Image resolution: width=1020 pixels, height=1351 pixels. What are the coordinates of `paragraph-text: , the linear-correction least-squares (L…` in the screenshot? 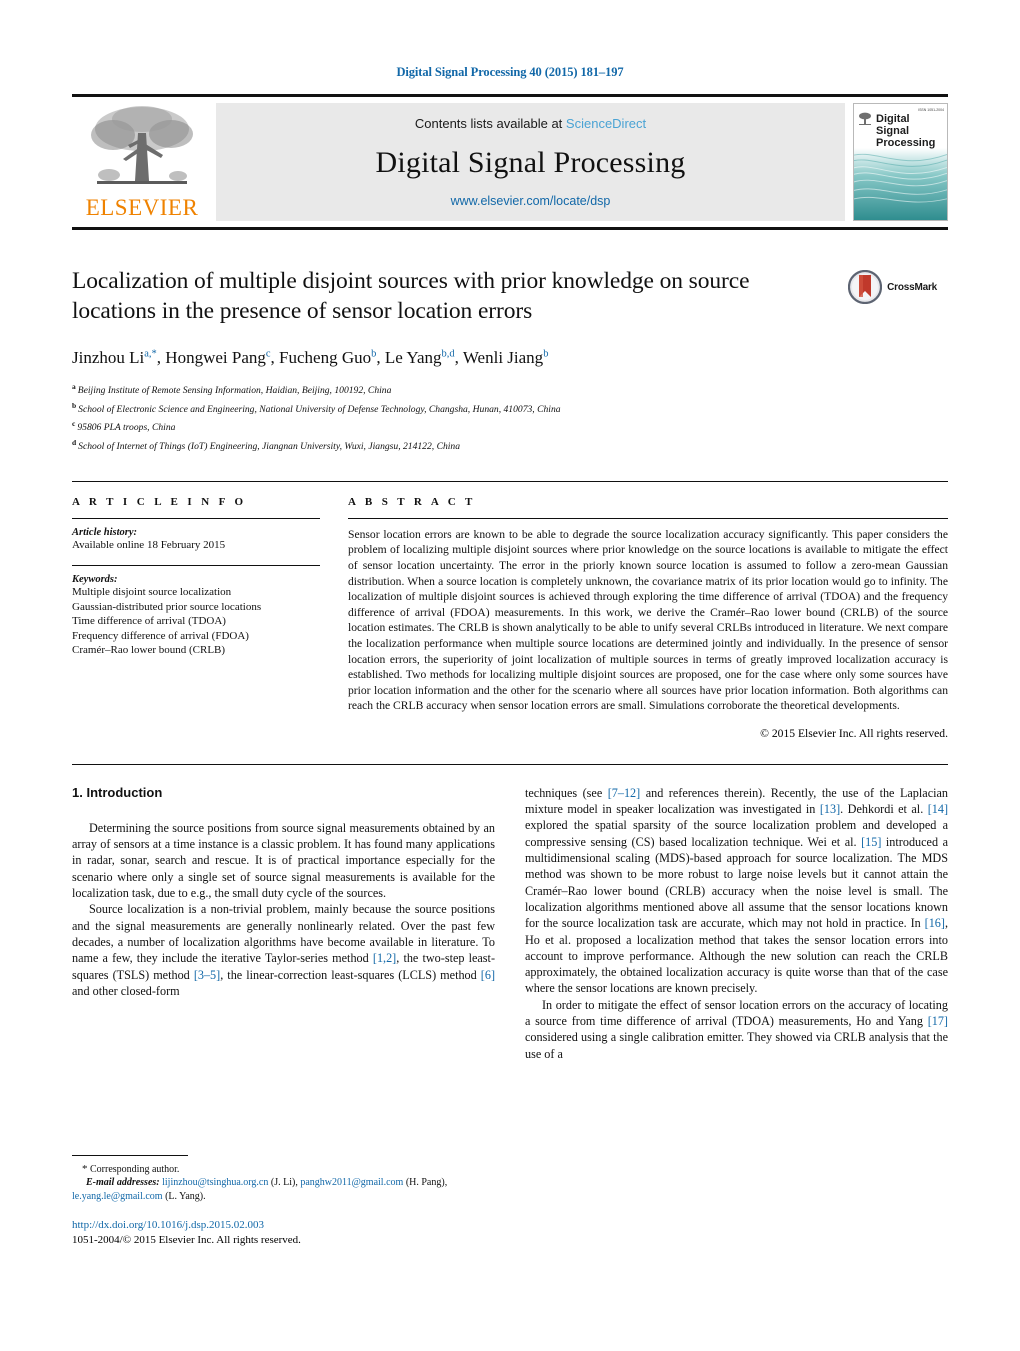 It's located at (350, 974).